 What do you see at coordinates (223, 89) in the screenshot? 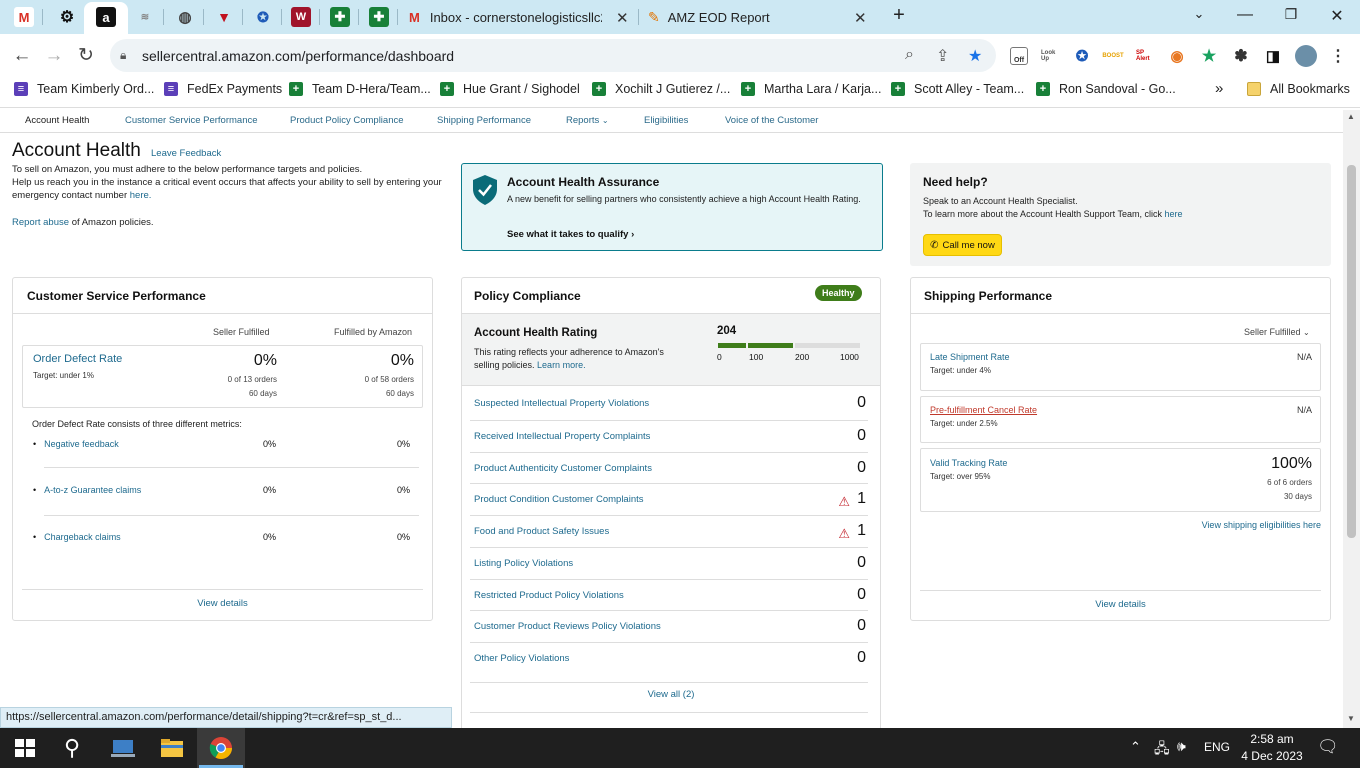
I see `bookmark-2: ≡ FedEx Payments` at bounding box center [223, 89].